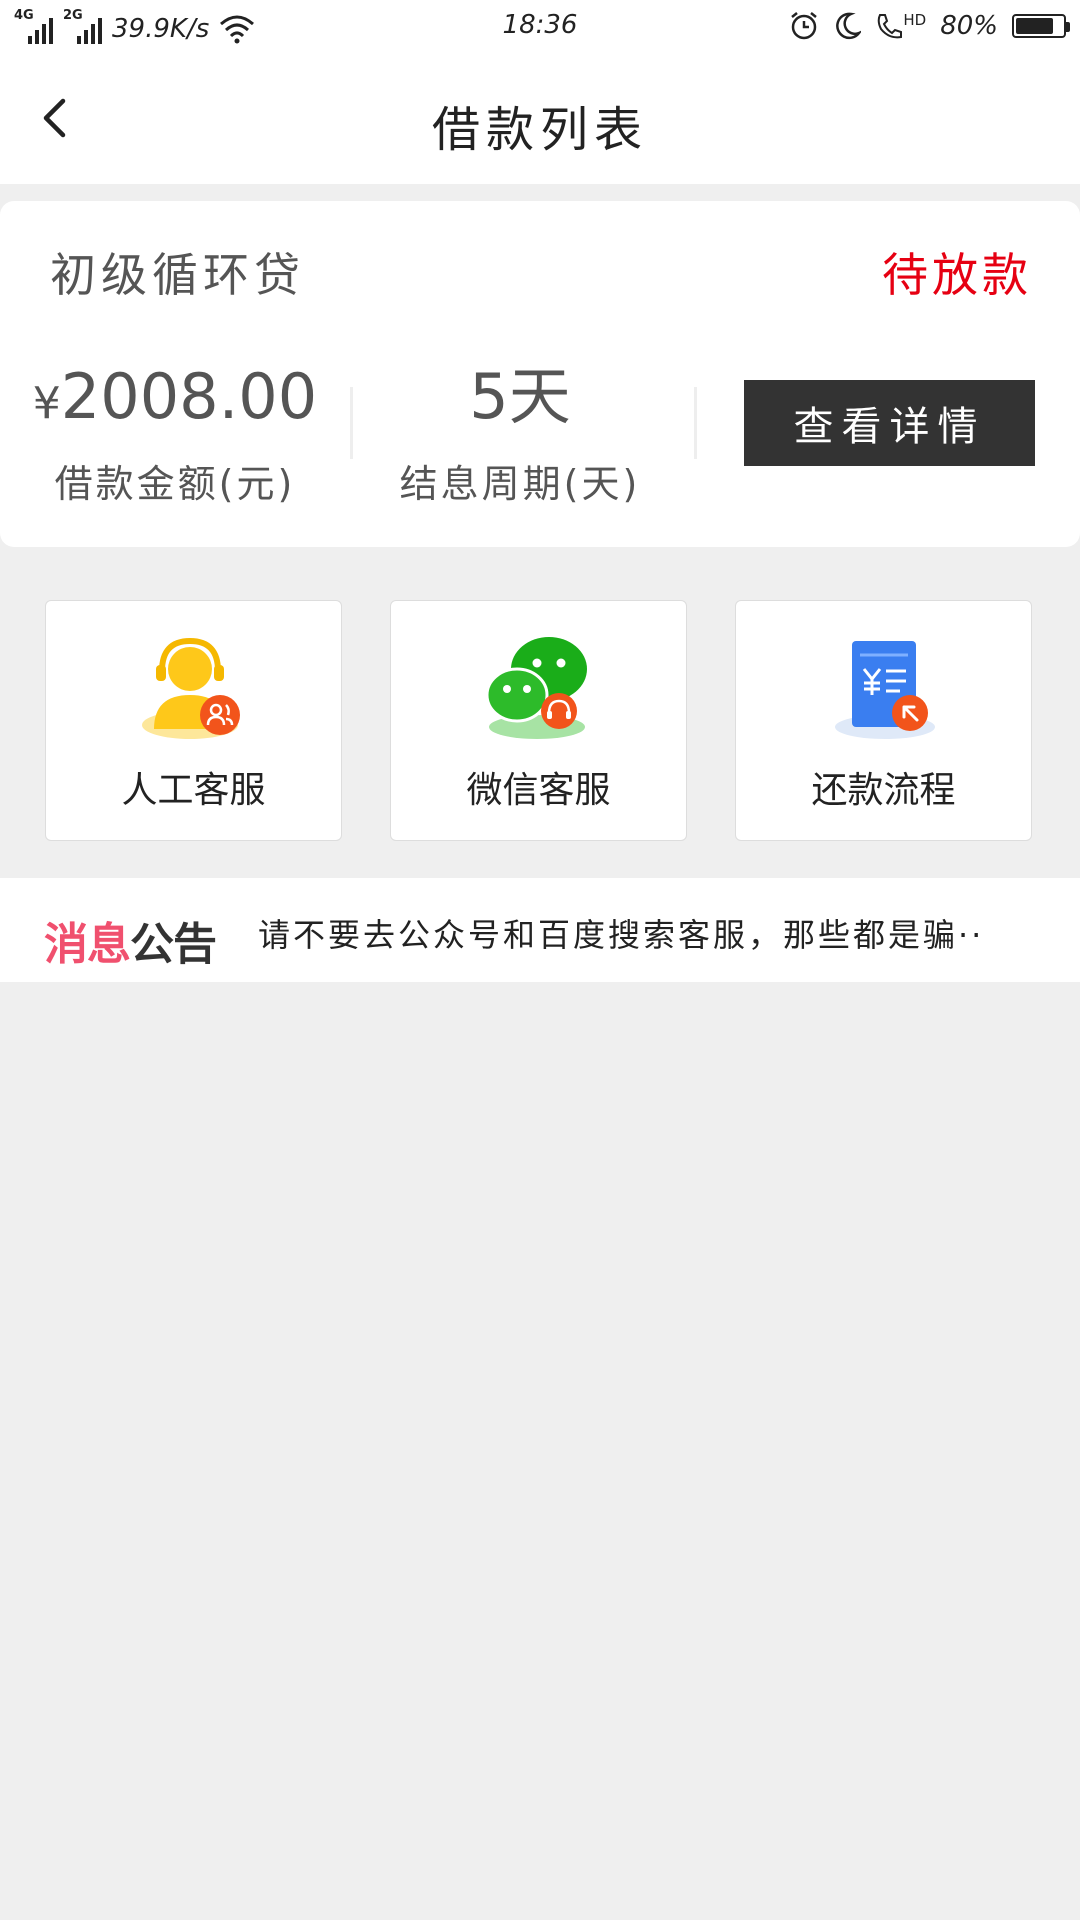 Image resolution: width=1080 pixels, height=1920 pixels. I want to click on interest-period-value: 5天, so click(520, 396).